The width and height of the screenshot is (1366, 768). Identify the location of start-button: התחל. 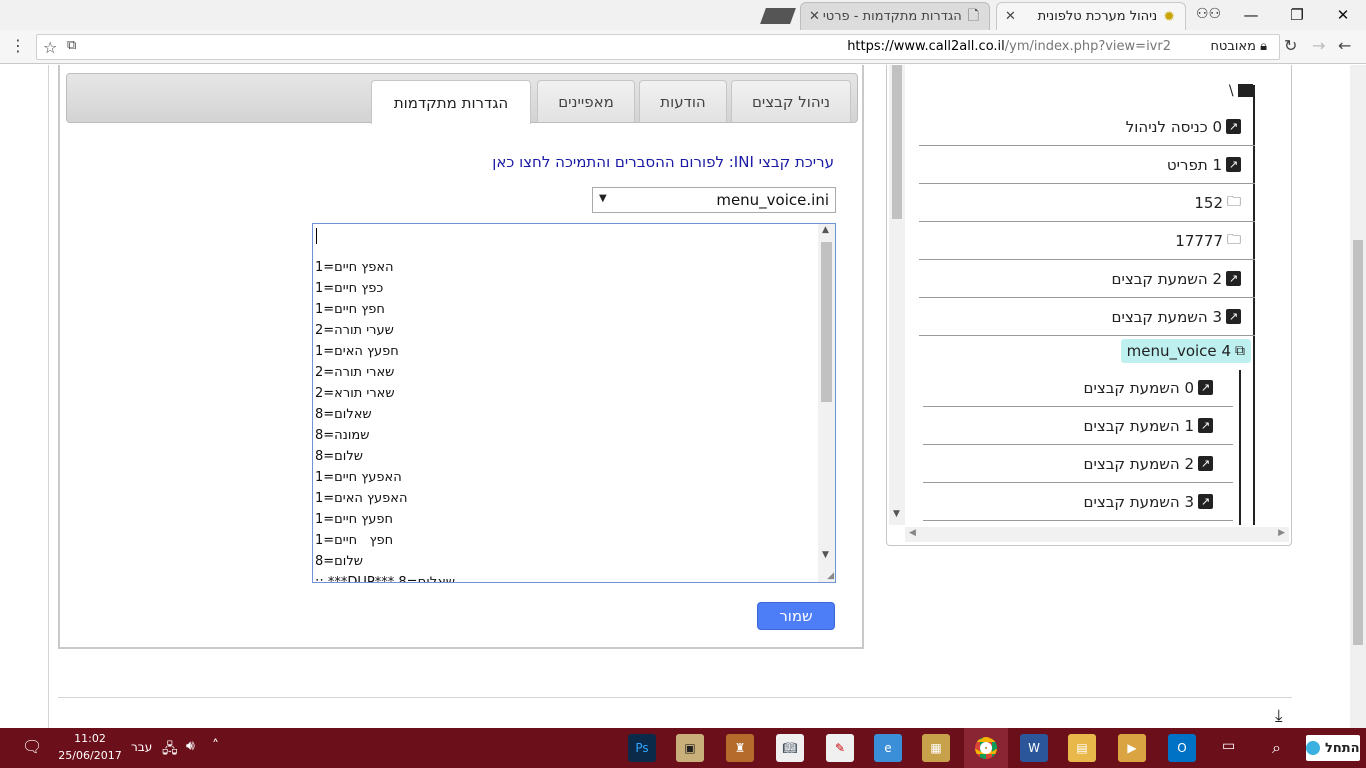
(1333, 748).